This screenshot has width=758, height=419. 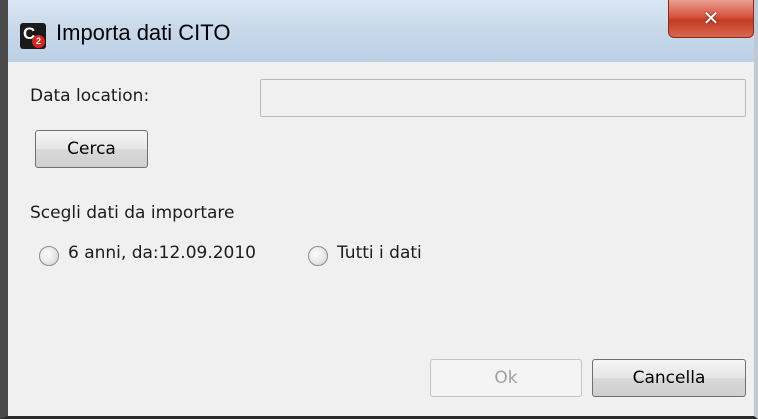 I want to click on app-logo-icon: C 2, so click(x=33, y=36).